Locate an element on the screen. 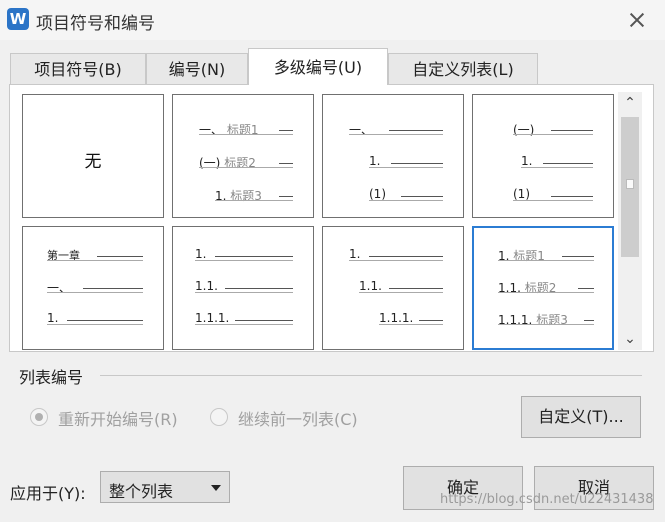  tab-multilevel: 多级编号(U) is located at coordinates (318, 66).